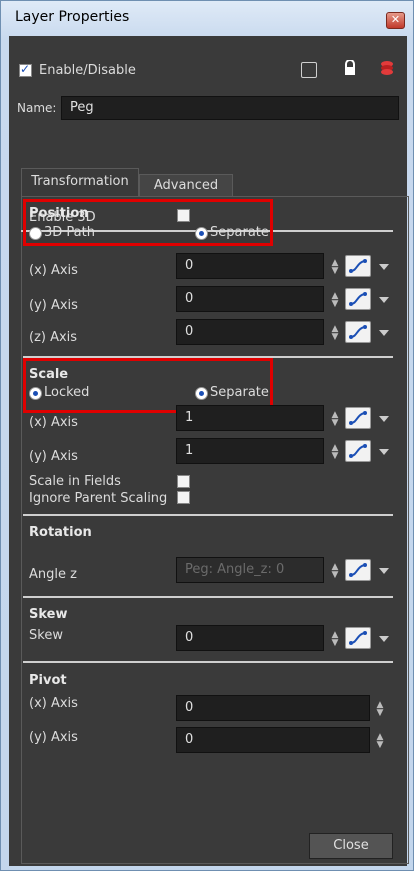 The width and height of the screenshot is (414, 871). I want to click on name-label: Name:, so click(37, 108).